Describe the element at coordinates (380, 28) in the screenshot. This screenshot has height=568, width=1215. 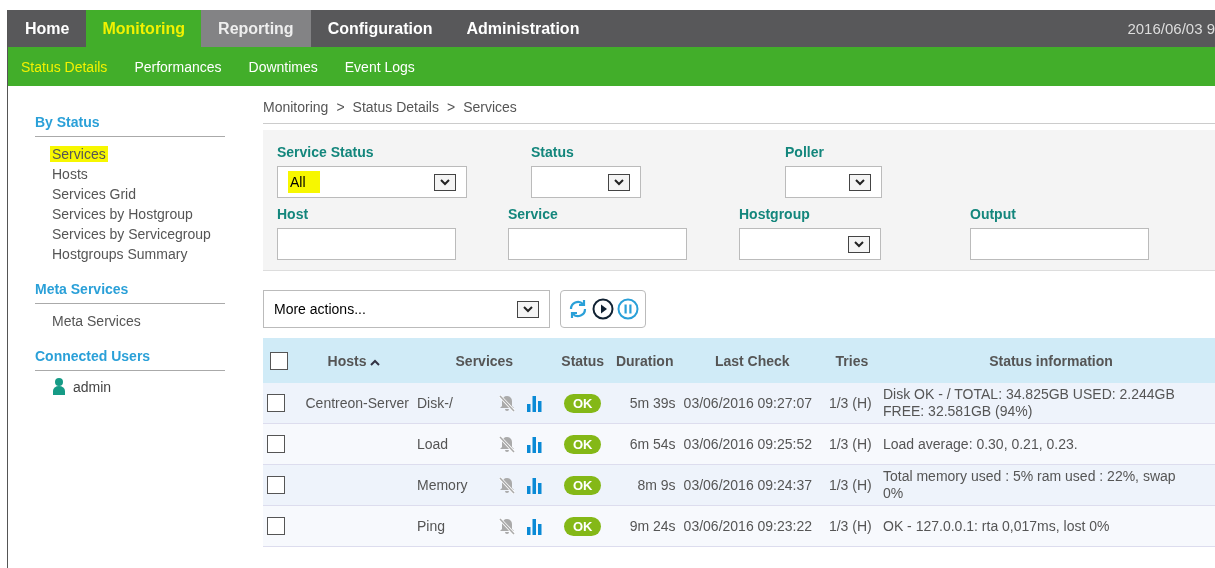
I see `menu-tab: Configuration` at that location.